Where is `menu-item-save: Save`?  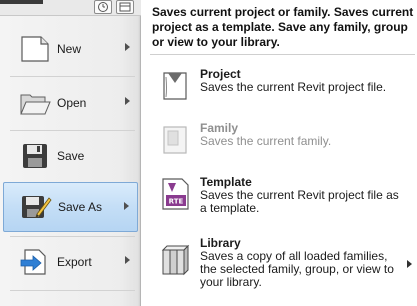
menu-item-save: Save is located at coordinates (70, 156).